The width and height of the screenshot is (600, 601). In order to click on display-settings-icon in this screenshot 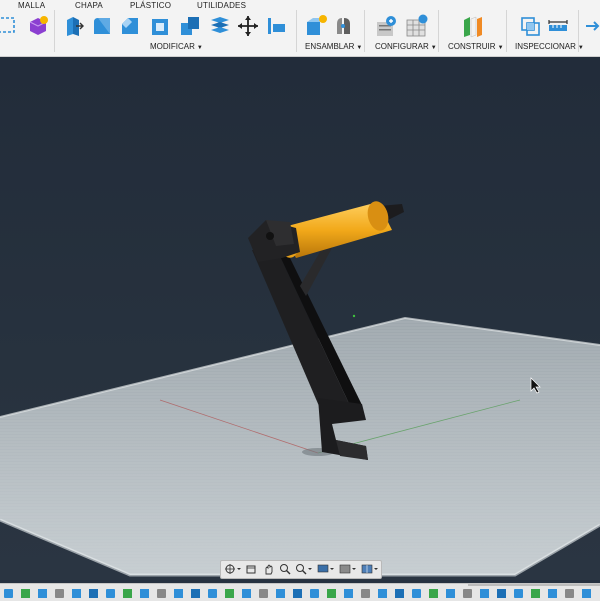, I will do `click(326, 569)`.